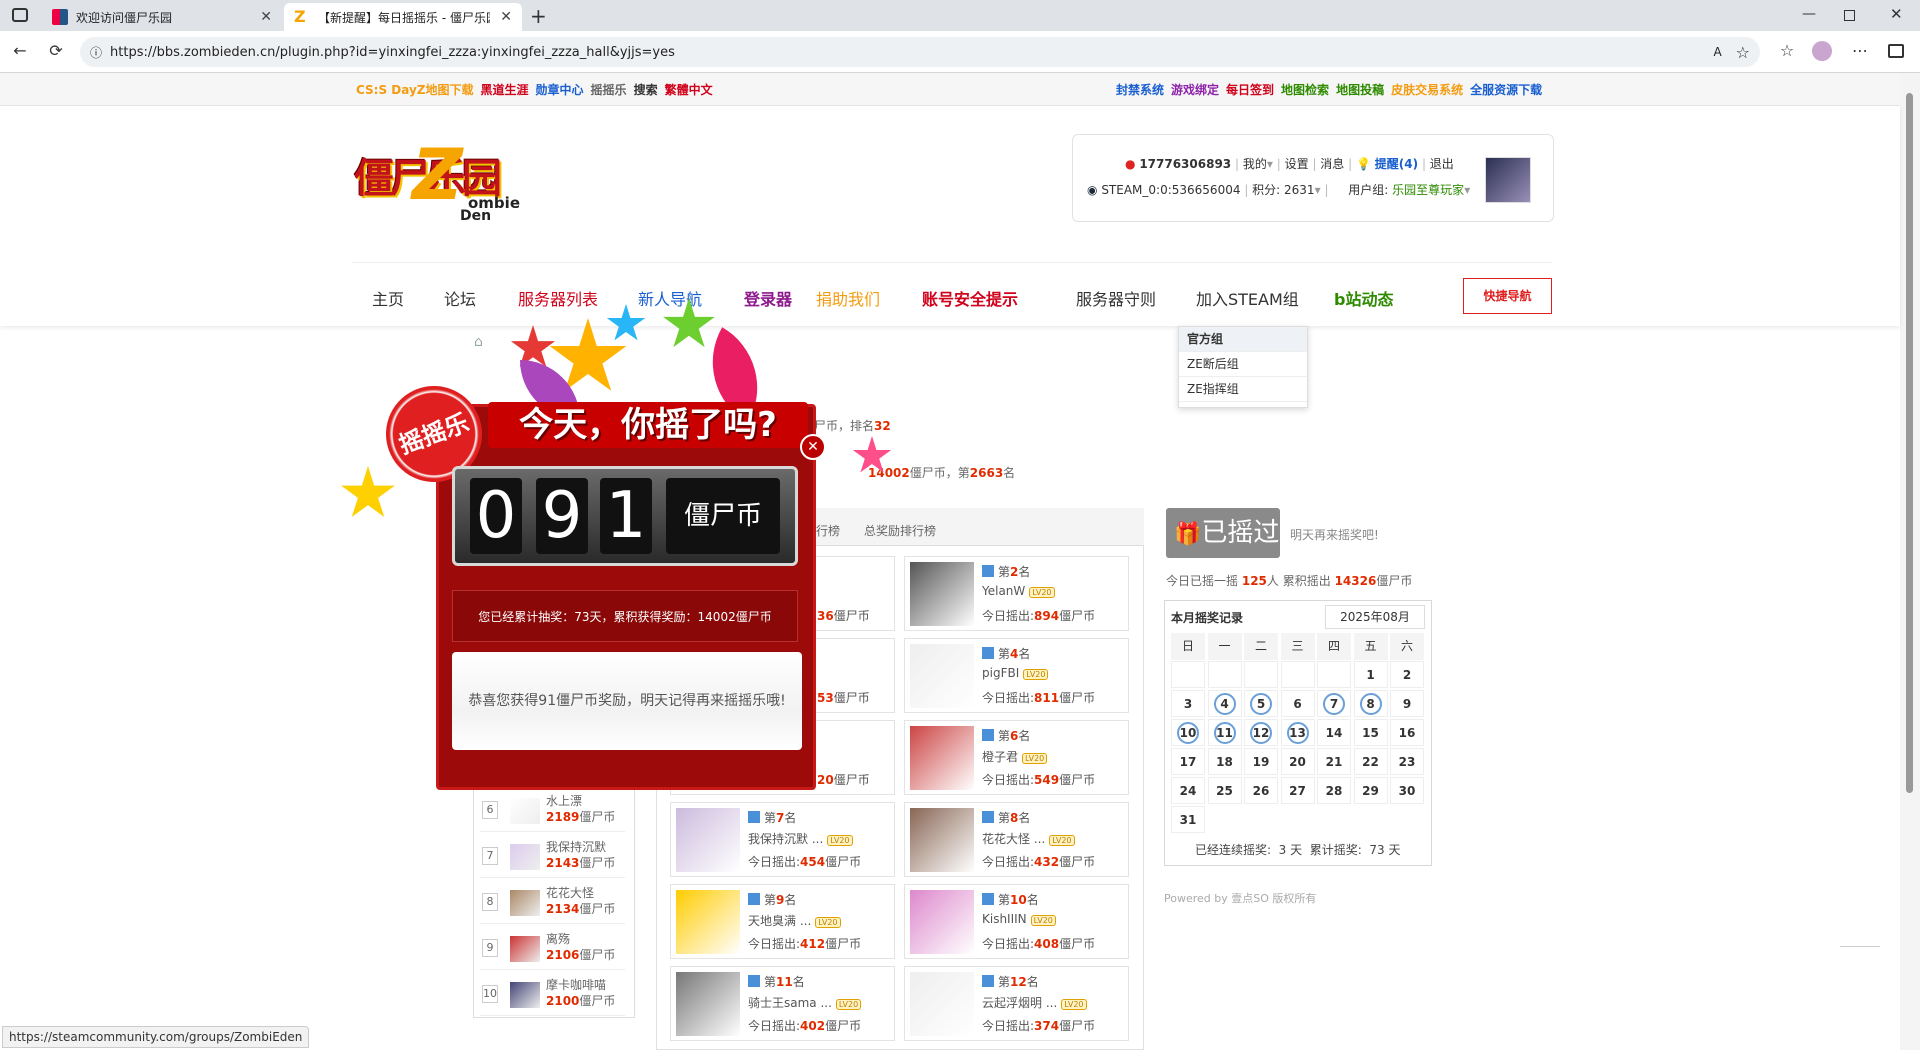 The image size is (1920, 1050). I want to click on popup-close-icon: ✕, so click(813, 447).